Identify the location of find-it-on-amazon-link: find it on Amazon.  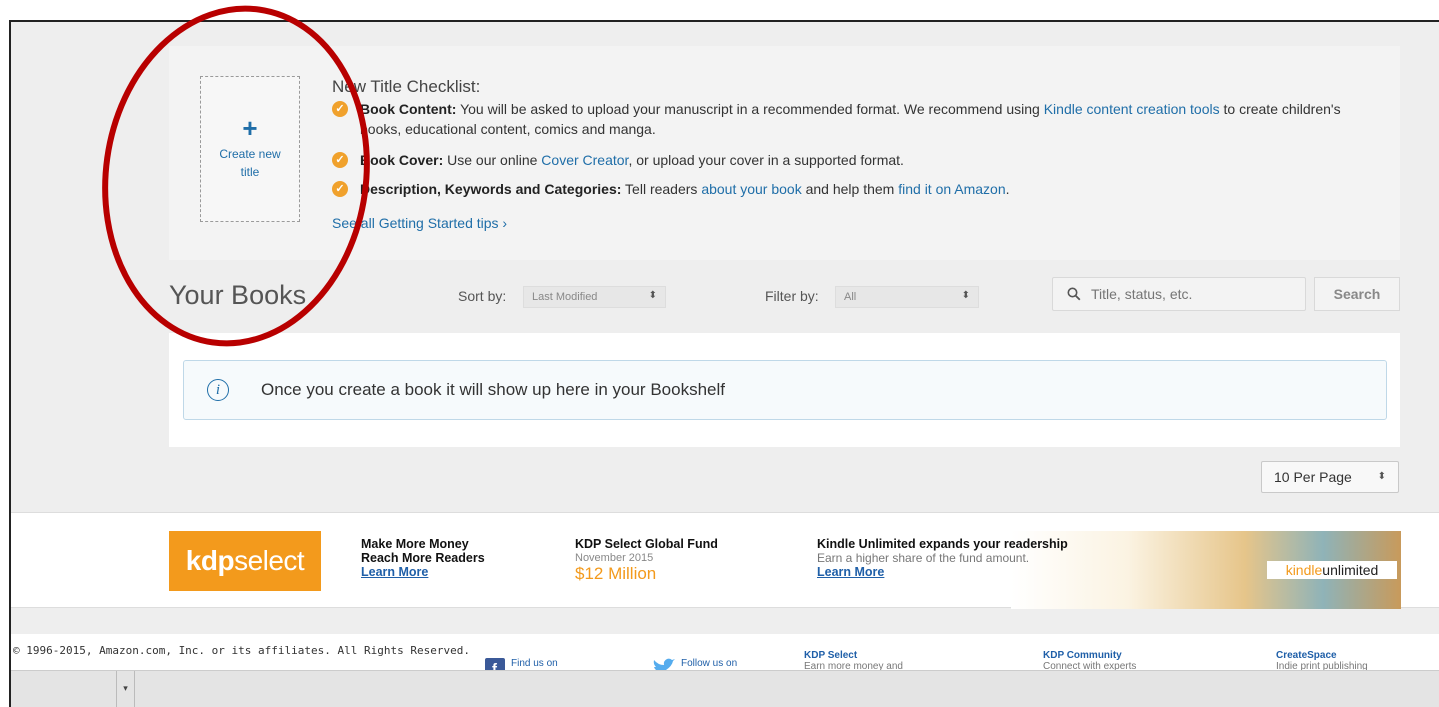
(951, 189).